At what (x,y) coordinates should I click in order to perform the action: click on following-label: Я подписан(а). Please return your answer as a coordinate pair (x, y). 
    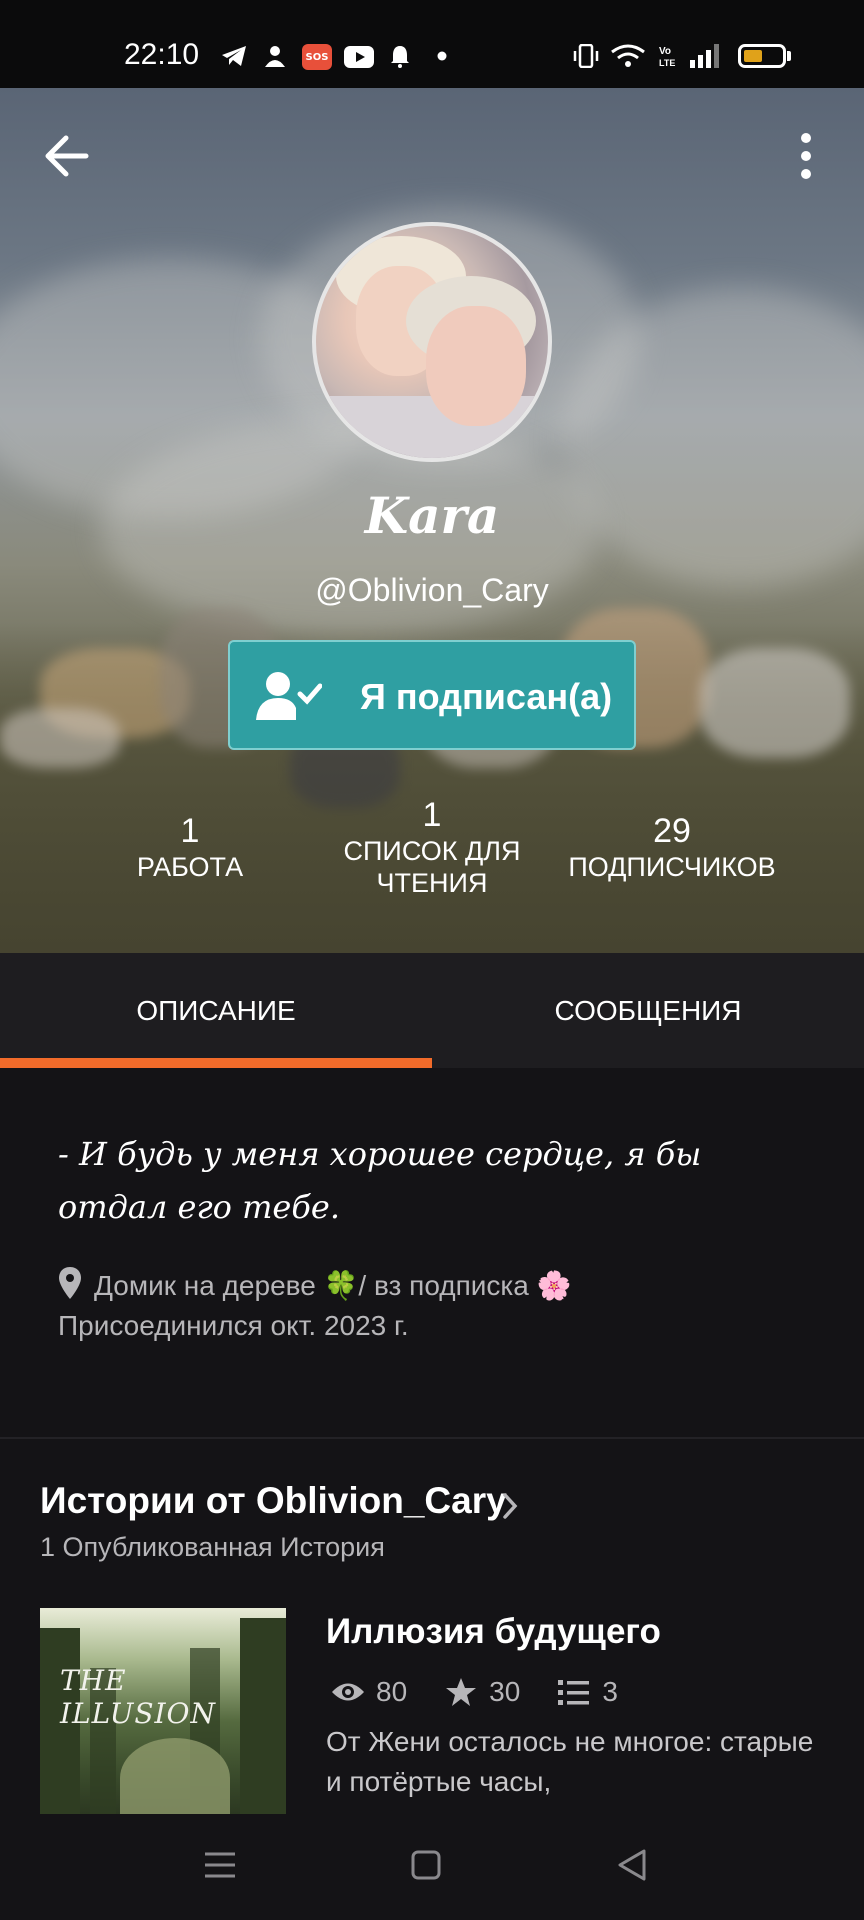
    Looking at the image, I should click on (486, 696).